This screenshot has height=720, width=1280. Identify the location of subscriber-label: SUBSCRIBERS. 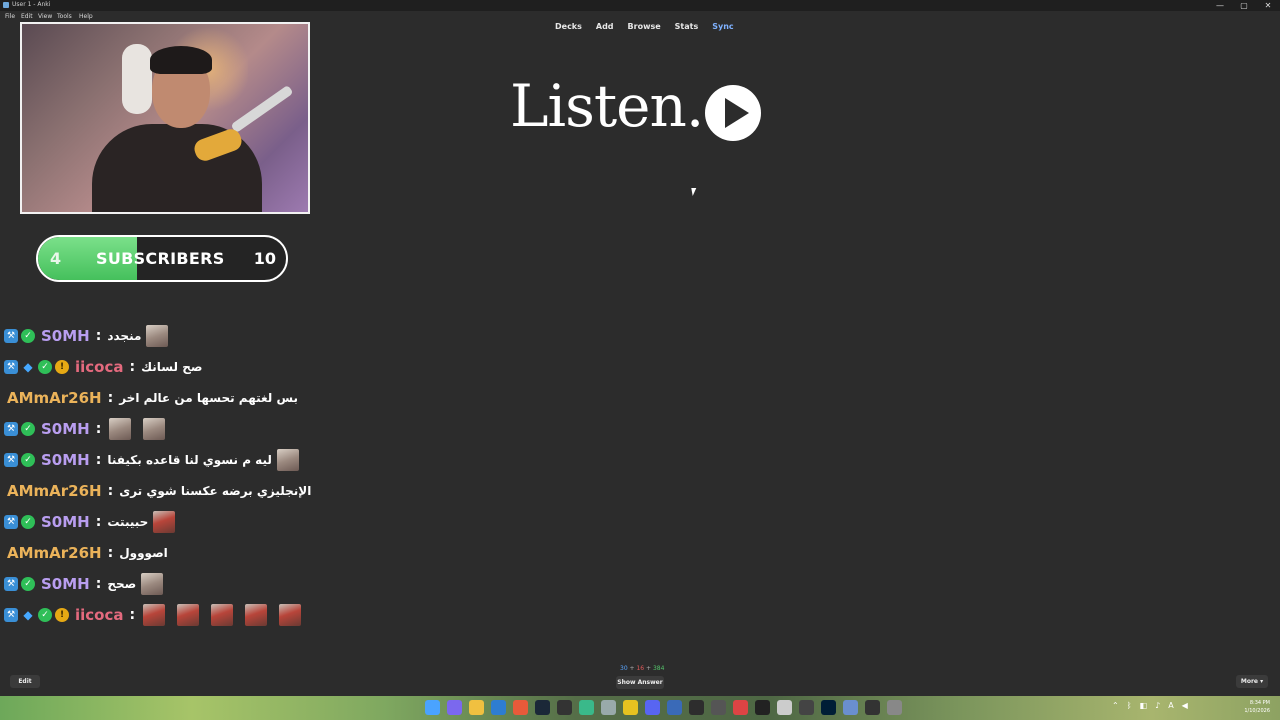
(160, 258).